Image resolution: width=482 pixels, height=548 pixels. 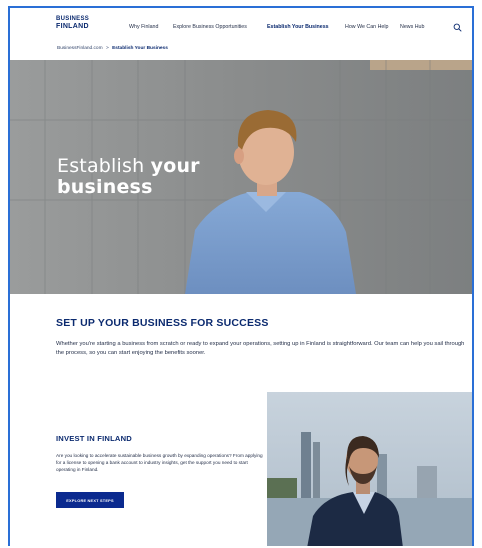 I want to click on invest-photo, so click(x=369, y=469).